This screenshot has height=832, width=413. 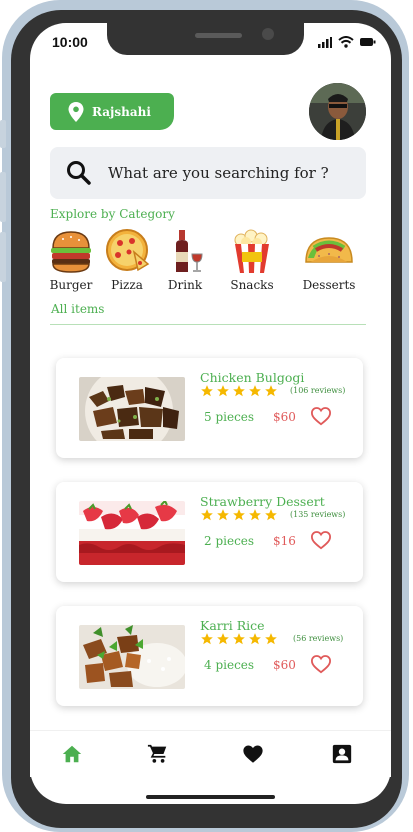 What do you see at coordinates (318, 638) in the screenshot?
I see `review-count: (56 reviews)` at bounding box center [318, 638].